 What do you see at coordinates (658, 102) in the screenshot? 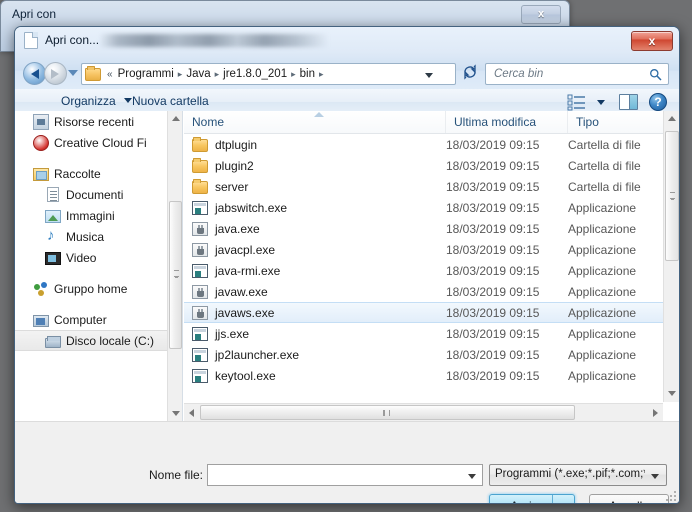
I see `help-icon: ?` at bounding box center [658, 102].